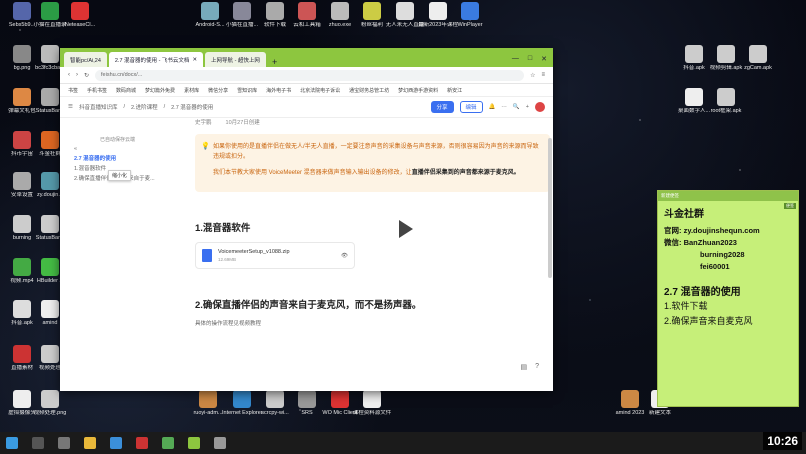 The image size is (806, 454). I want to click on star-icon: ☆, so click(532, 75).